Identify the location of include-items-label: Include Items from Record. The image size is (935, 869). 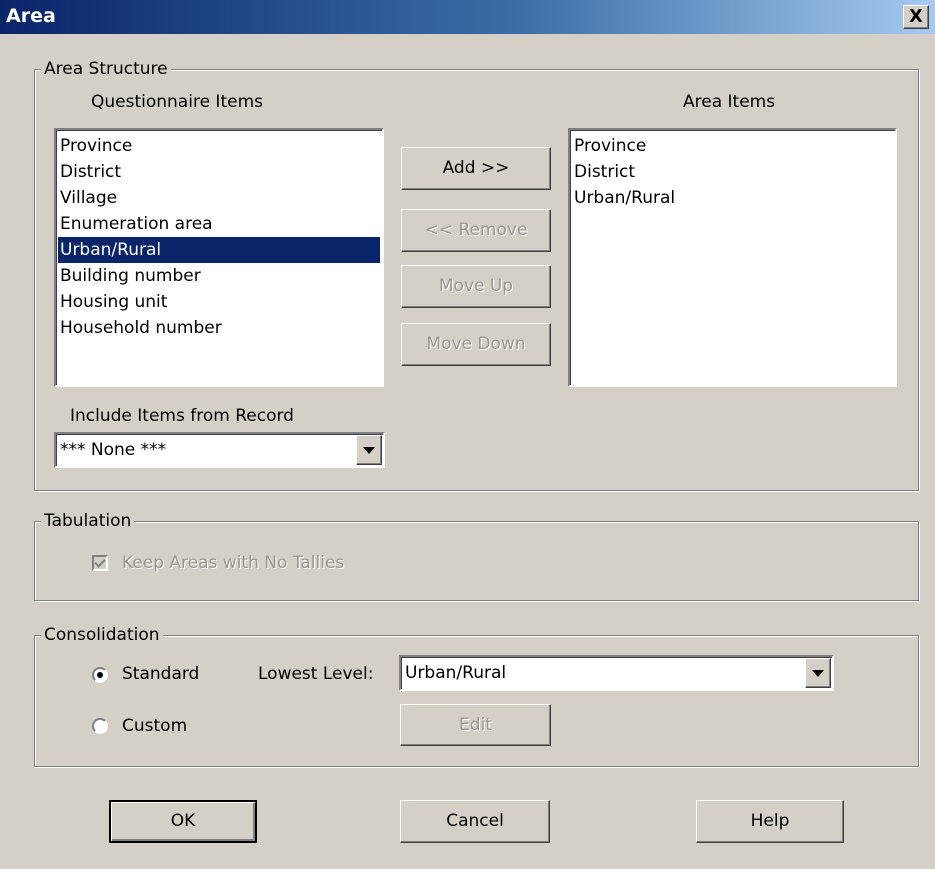
(182, 416).